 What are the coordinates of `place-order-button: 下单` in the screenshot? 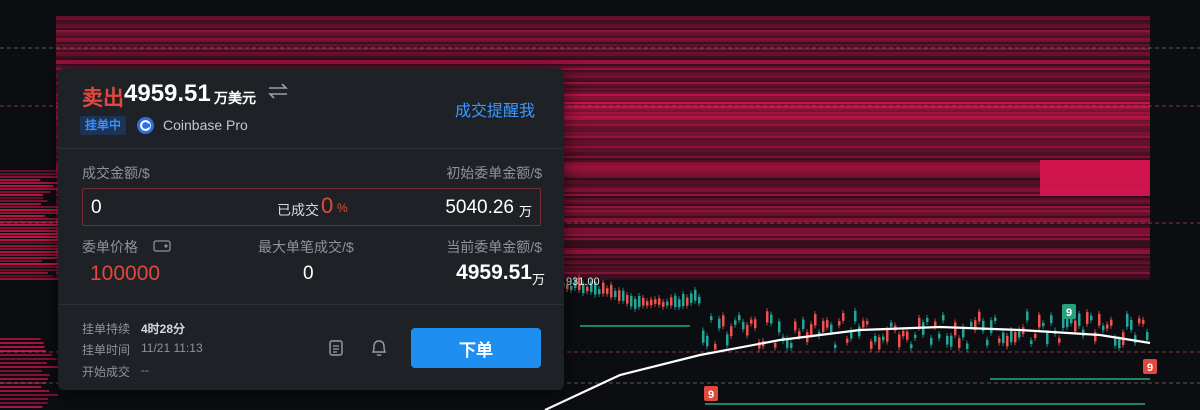 It's located at (476, 348).